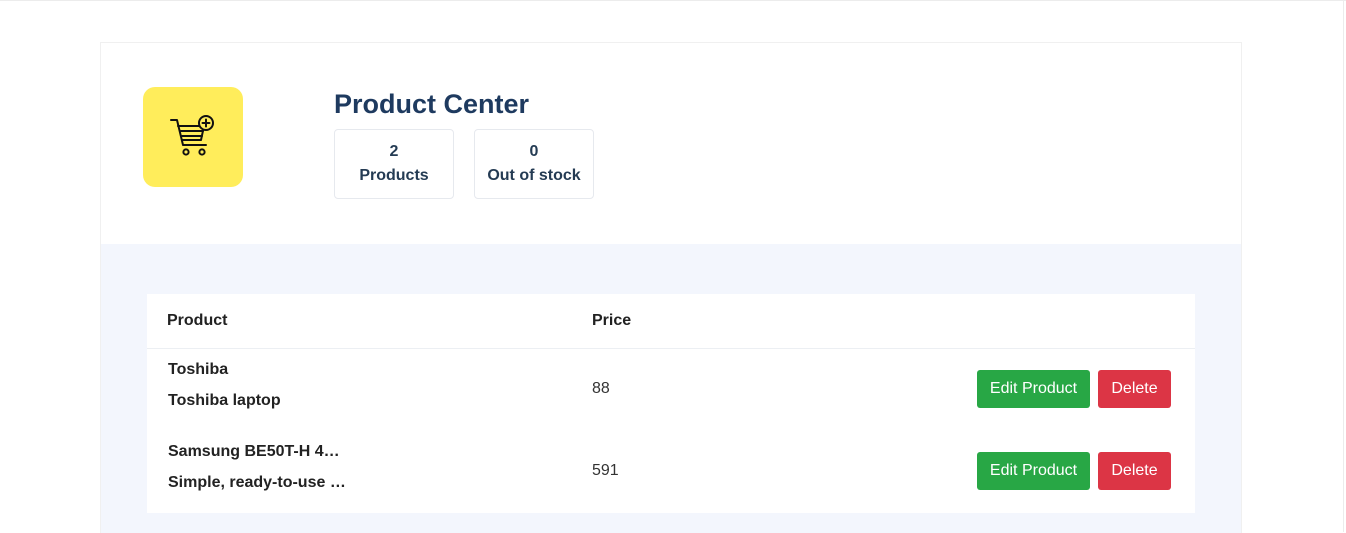  What do you see at coordinates (673, 0) in the screenshot?
I see `top-divider` at bounding box center [673, 0].